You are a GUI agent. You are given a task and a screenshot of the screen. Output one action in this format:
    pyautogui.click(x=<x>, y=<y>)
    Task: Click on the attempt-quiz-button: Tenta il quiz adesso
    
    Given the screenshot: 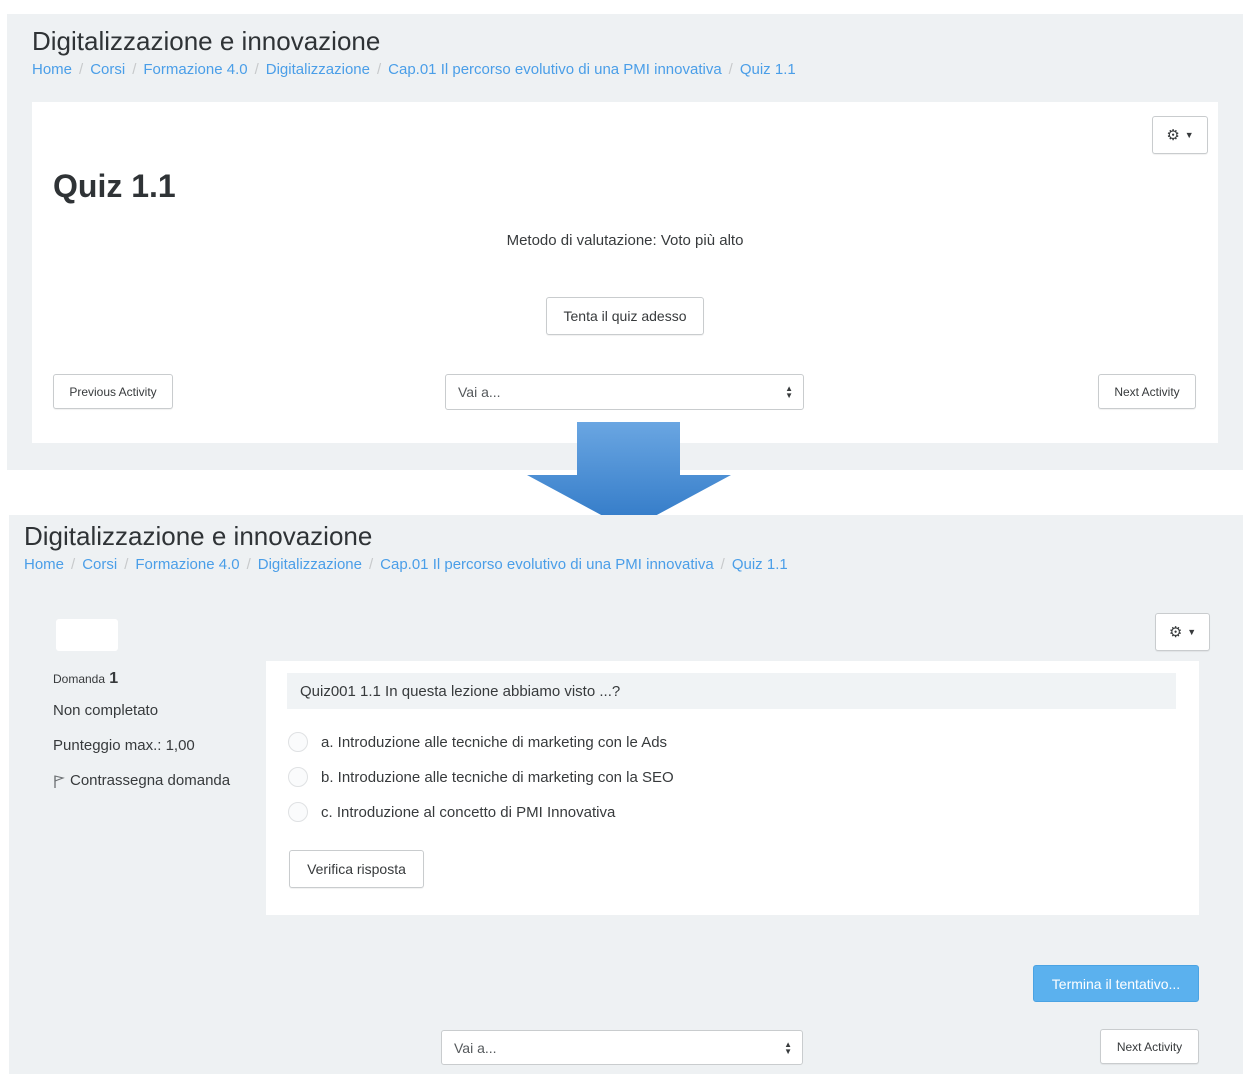 What is the action you would take?
    pyautogui.click(x=625, y=316)
    